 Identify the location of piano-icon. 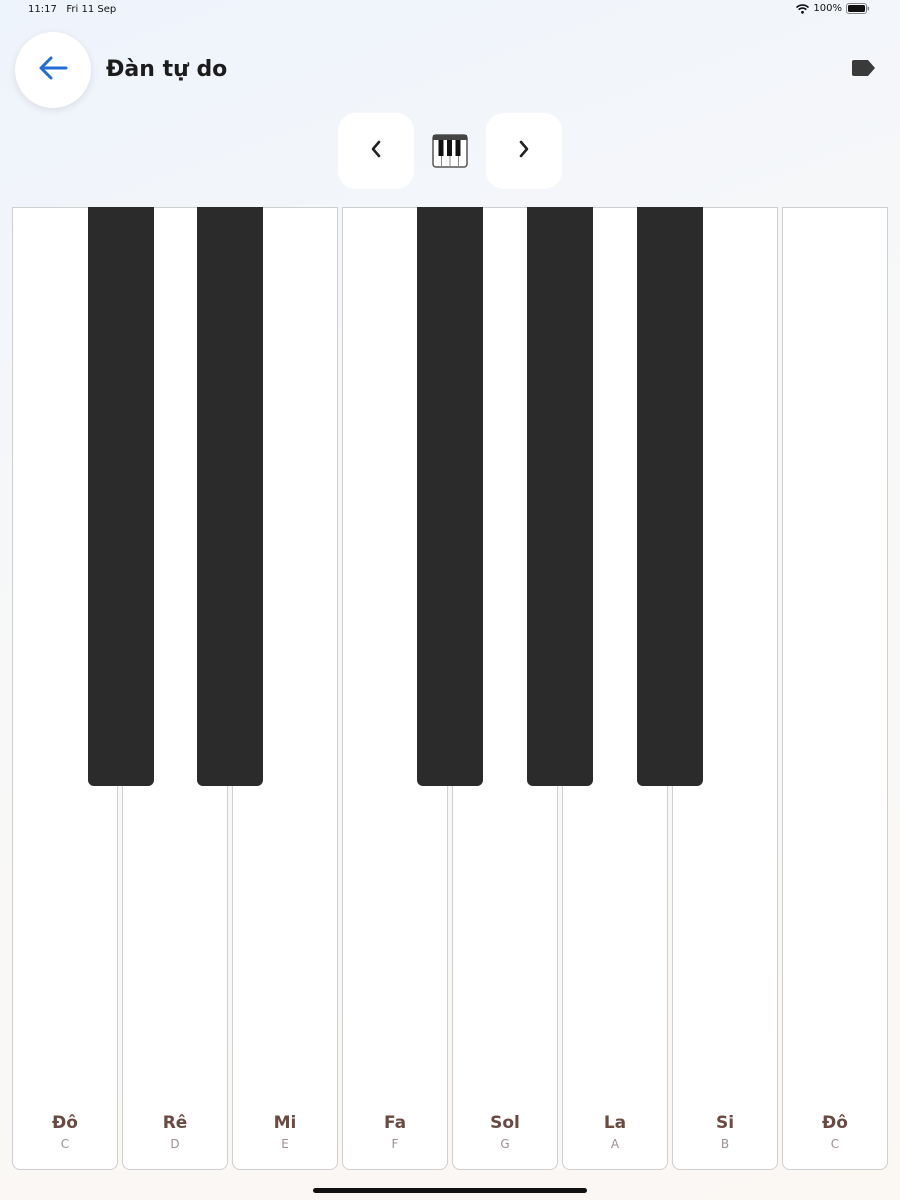
(450, 151).